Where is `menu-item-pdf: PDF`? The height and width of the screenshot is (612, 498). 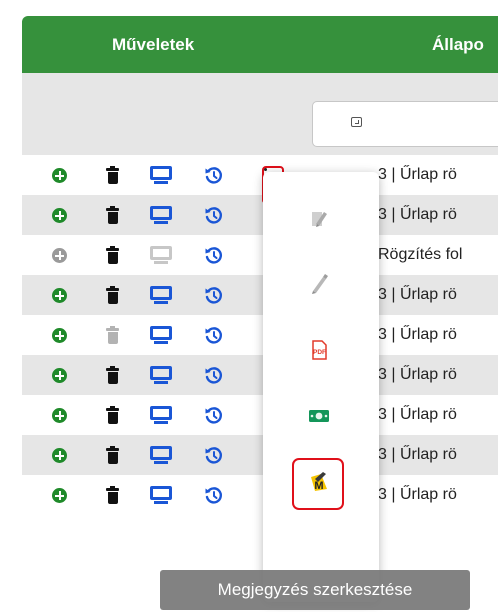 menu-item-pdf: PDF is located at coordinates (321, 350).